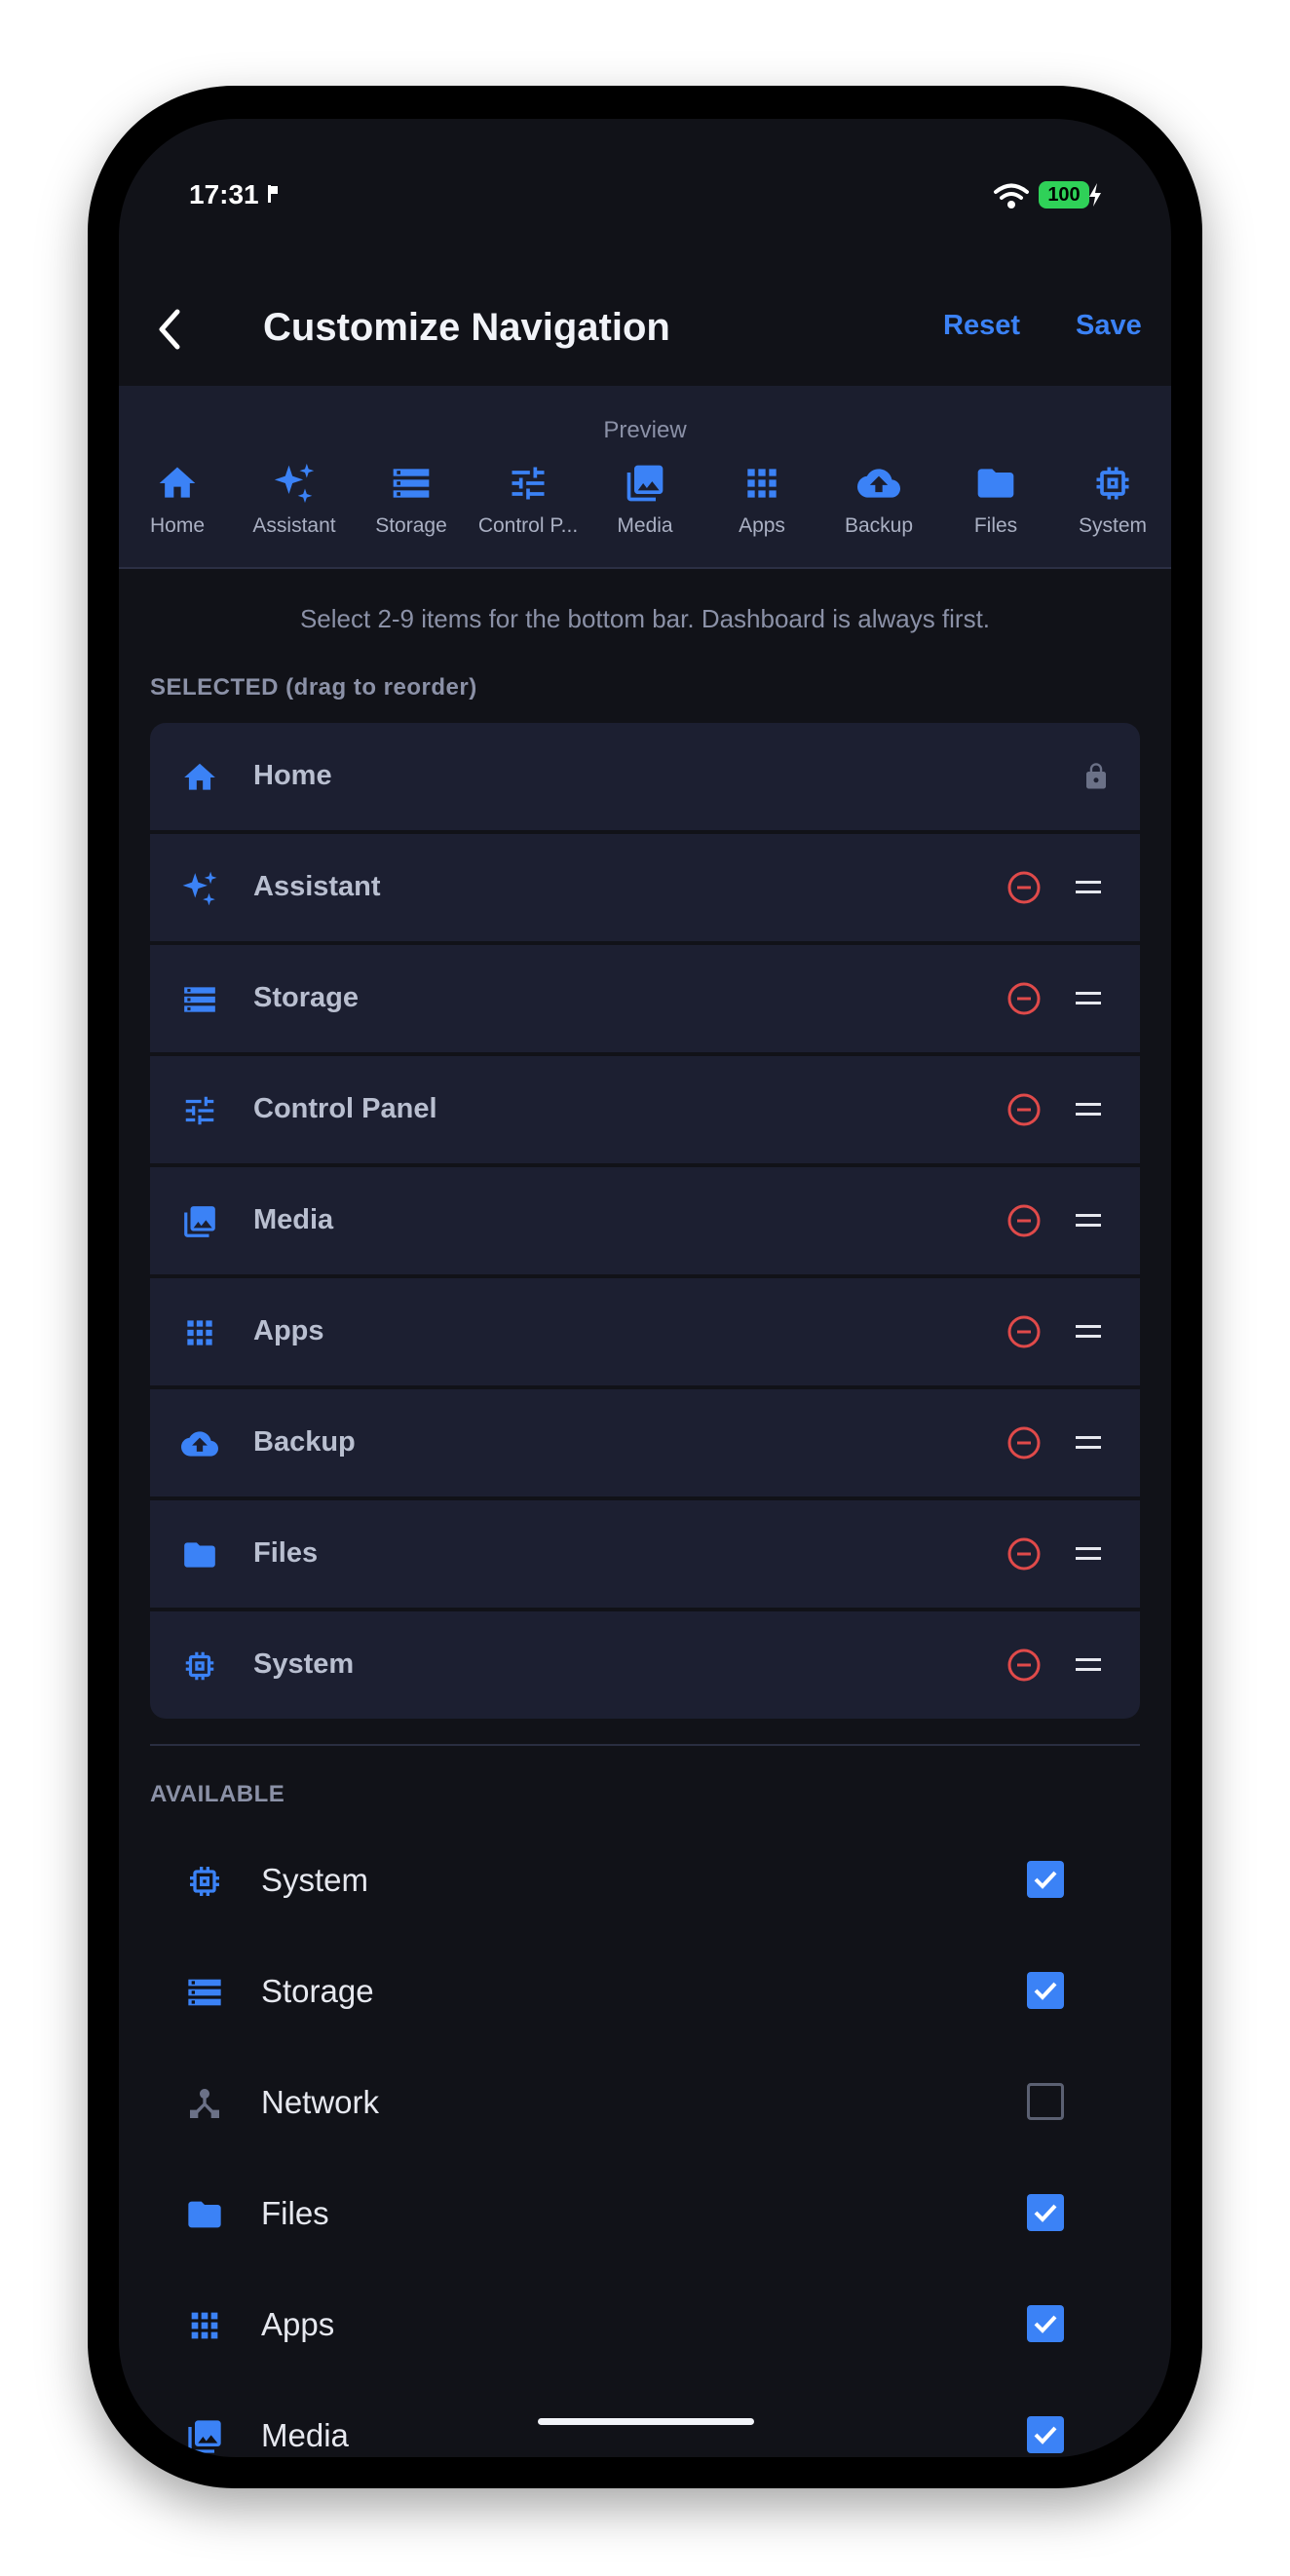 The height and width of the screenshot is (2576, 1290). I want to click on available-item-network: Network, so click(645, 2103).